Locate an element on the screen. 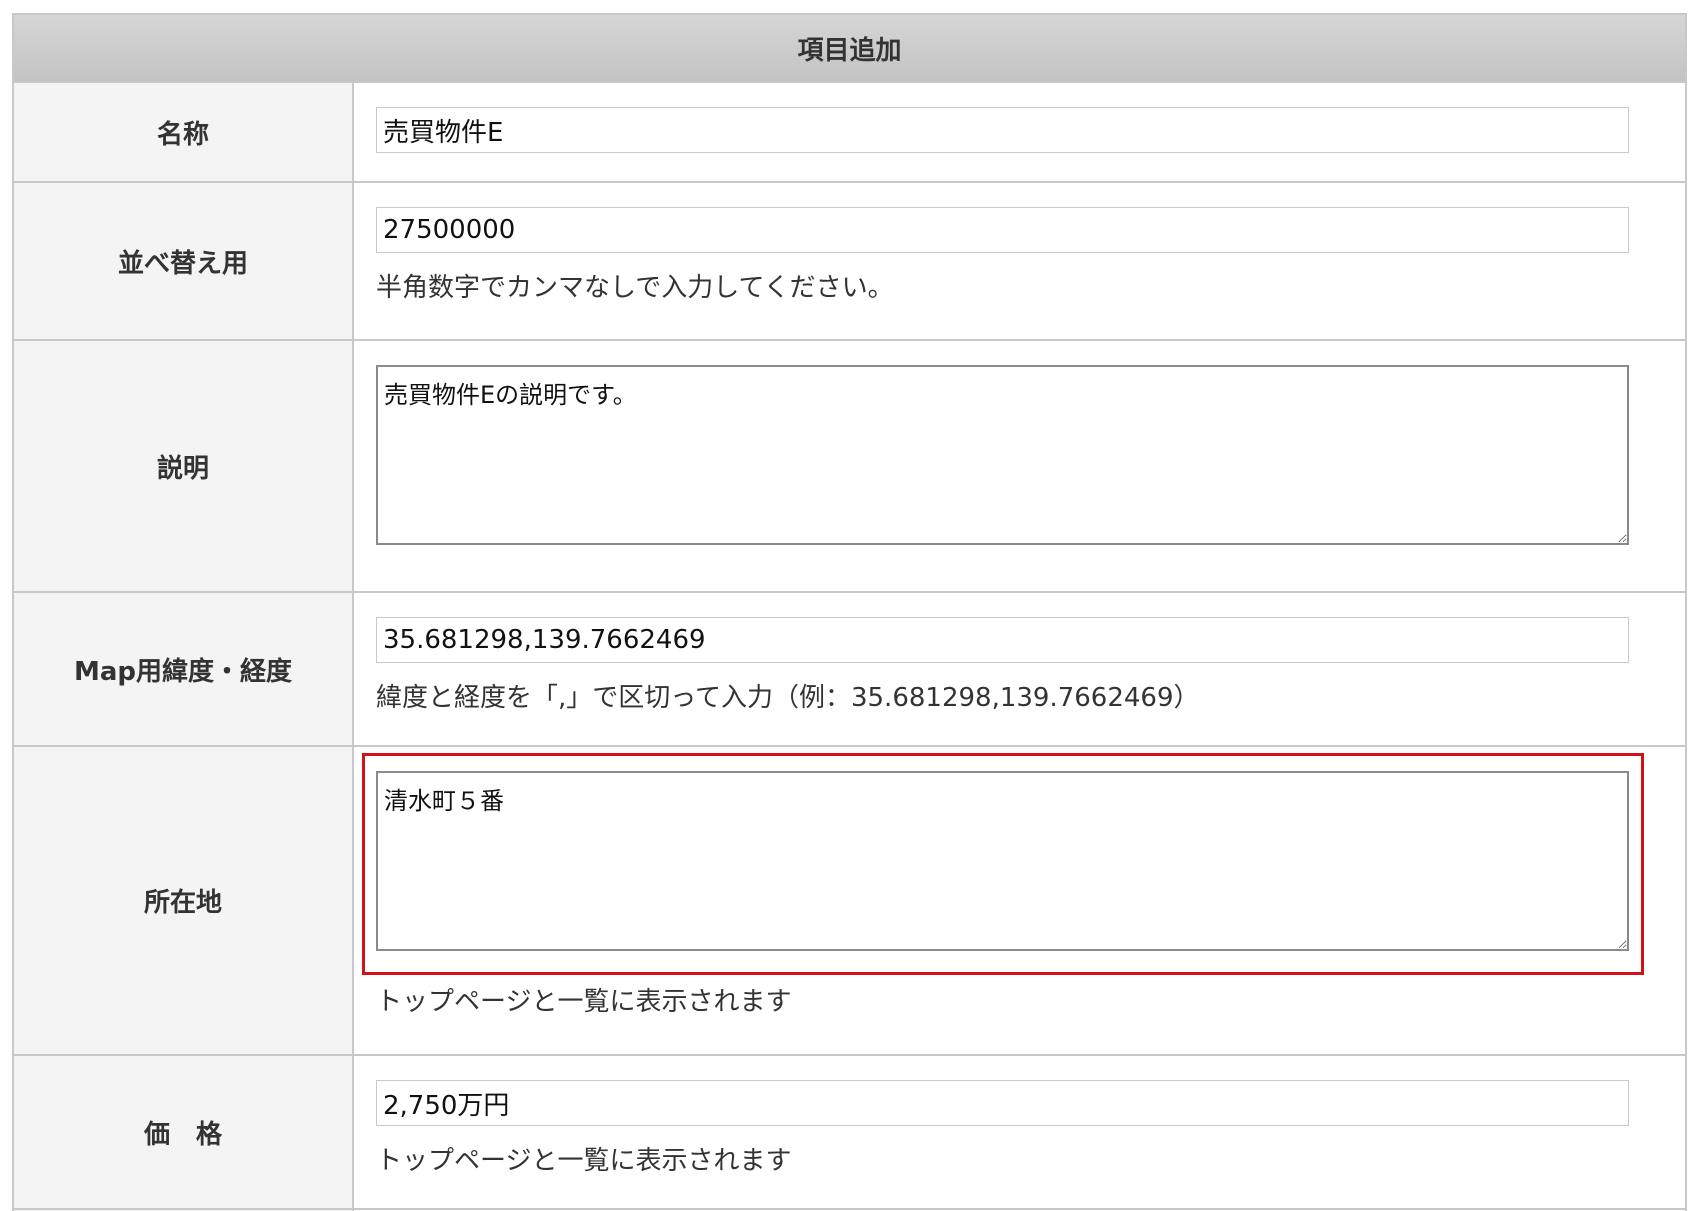 Image resolution: width=1698 pixels, height=1211 pixels. row-sort: 並べ替え用 半角数字でカンマなしで入力してください。 is located at coordinates (849, 262).